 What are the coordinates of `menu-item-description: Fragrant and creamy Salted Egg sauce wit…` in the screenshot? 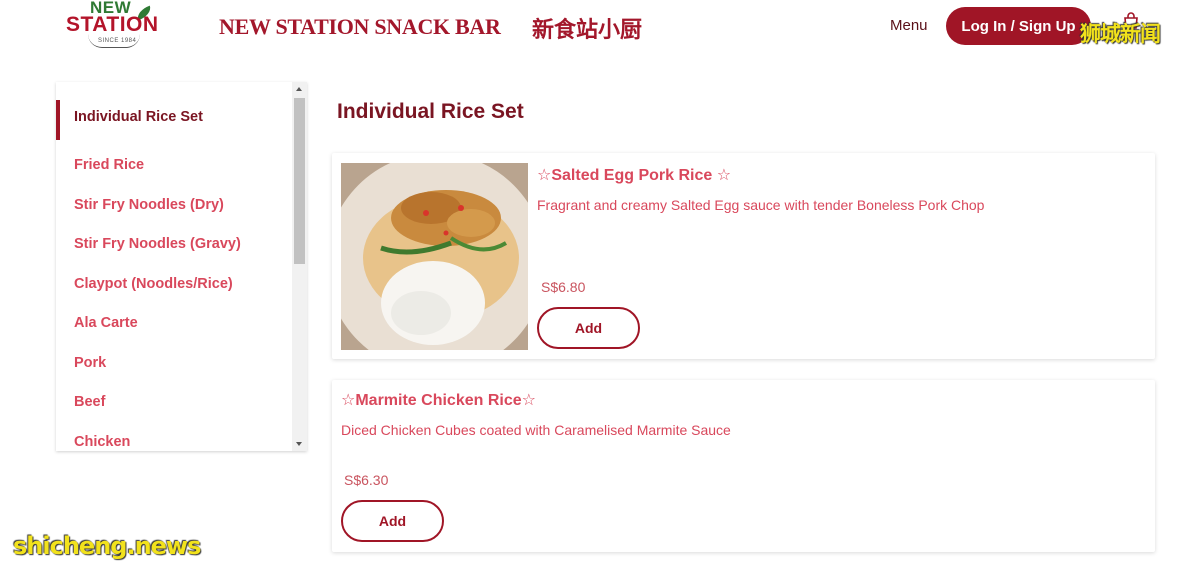 It's located at (761, 205).